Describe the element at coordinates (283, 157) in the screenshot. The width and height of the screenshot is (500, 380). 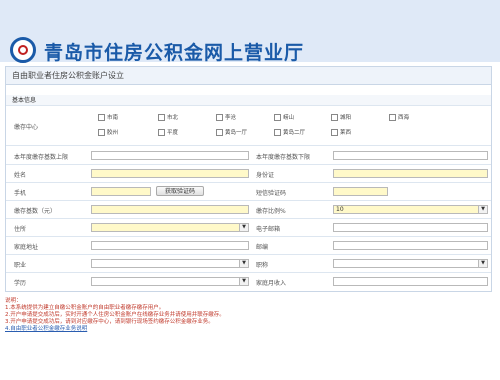
I see `base-min-label: 本年度缴存基数下限` at that location.